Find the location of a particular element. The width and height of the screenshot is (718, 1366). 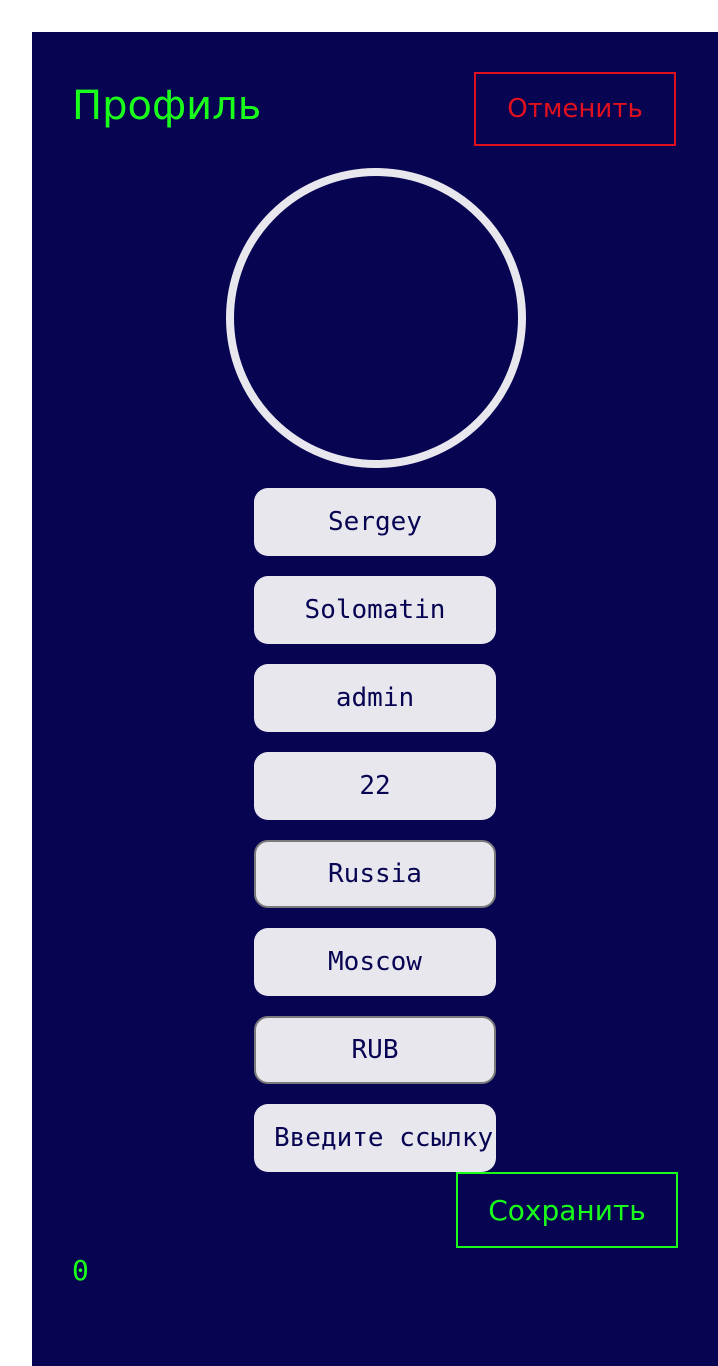

age-field: 22 is located at coordinates (375, 786).